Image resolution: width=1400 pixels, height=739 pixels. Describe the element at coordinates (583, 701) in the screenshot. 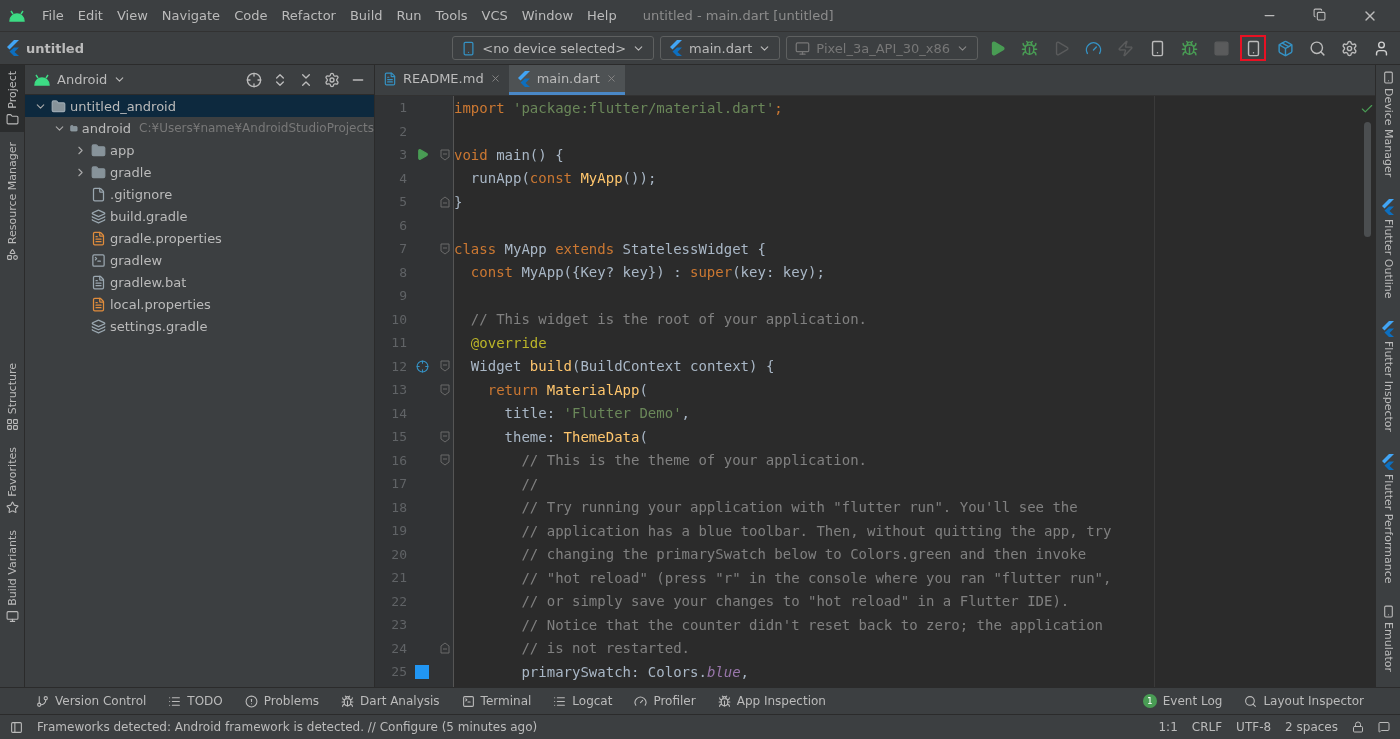

I see `tool-window-button: Logcat` at that location.